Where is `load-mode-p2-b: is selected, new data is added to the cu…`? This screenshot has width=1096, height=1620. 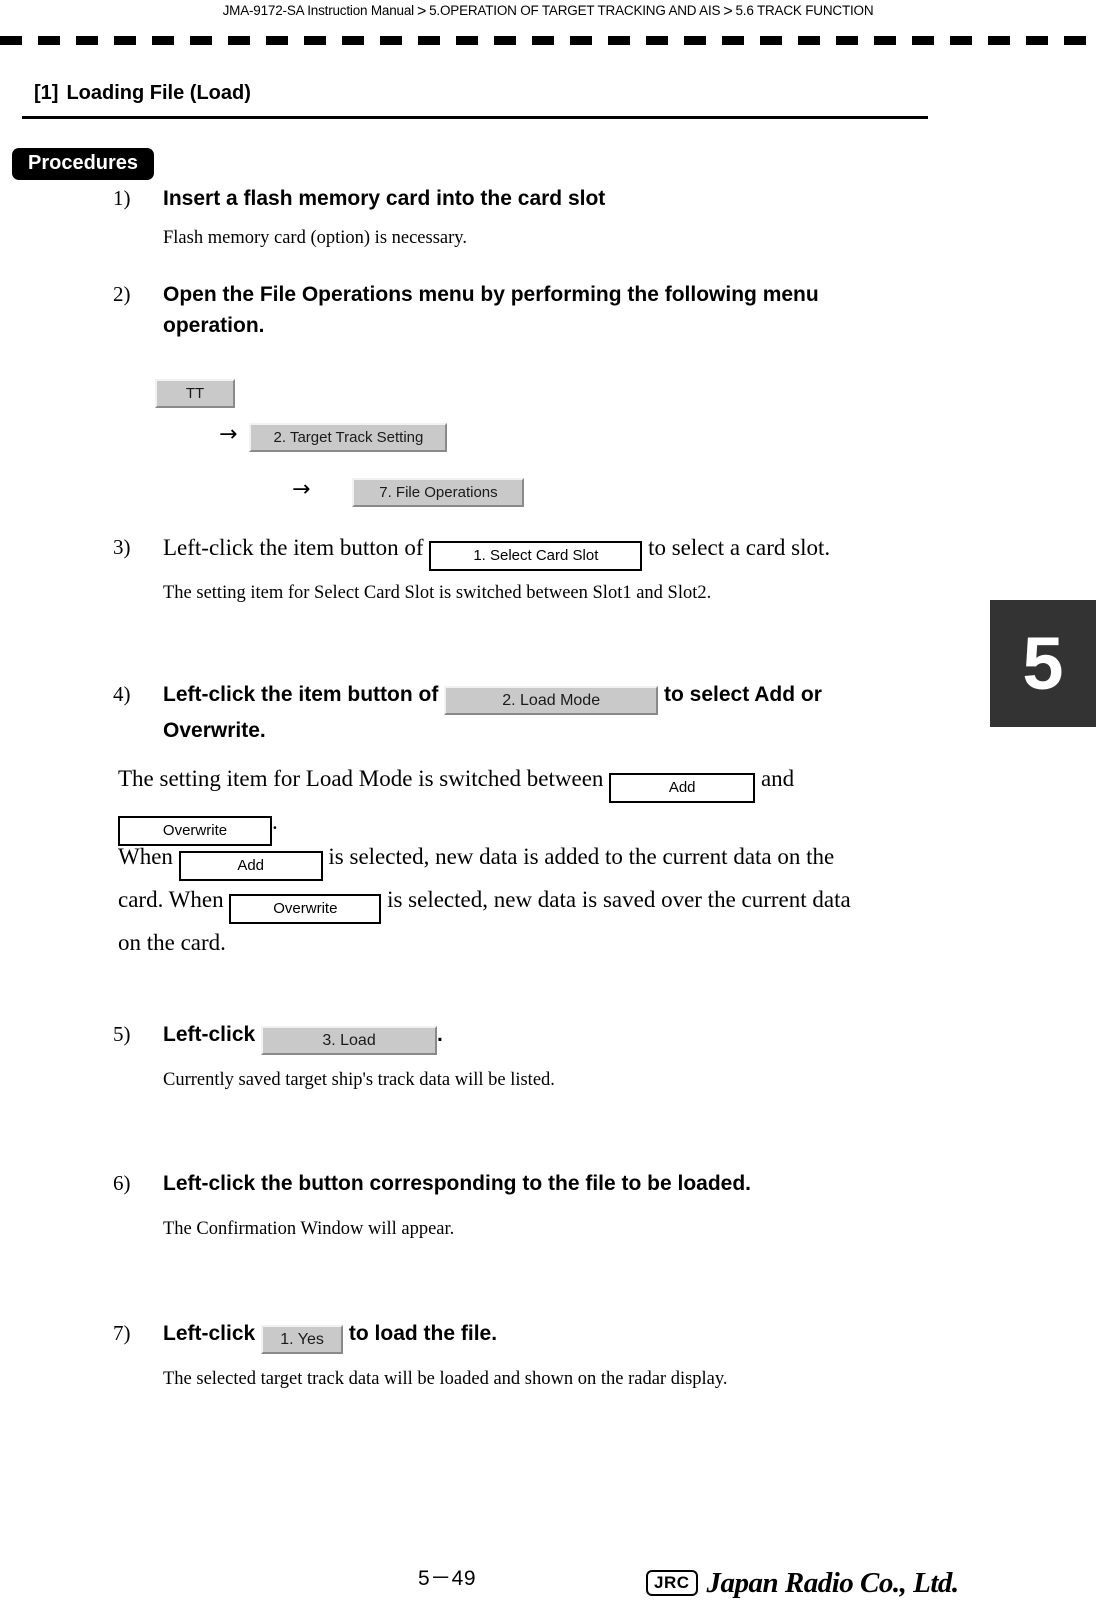
load-mode-p2-b: is selected, new data is added to the cu… is located at coordinates (581, 856).